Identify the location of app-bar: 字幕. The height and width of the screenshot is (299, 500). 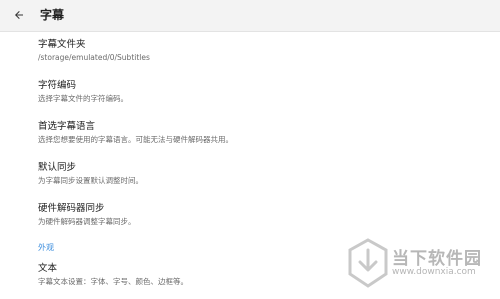
(250, 16).